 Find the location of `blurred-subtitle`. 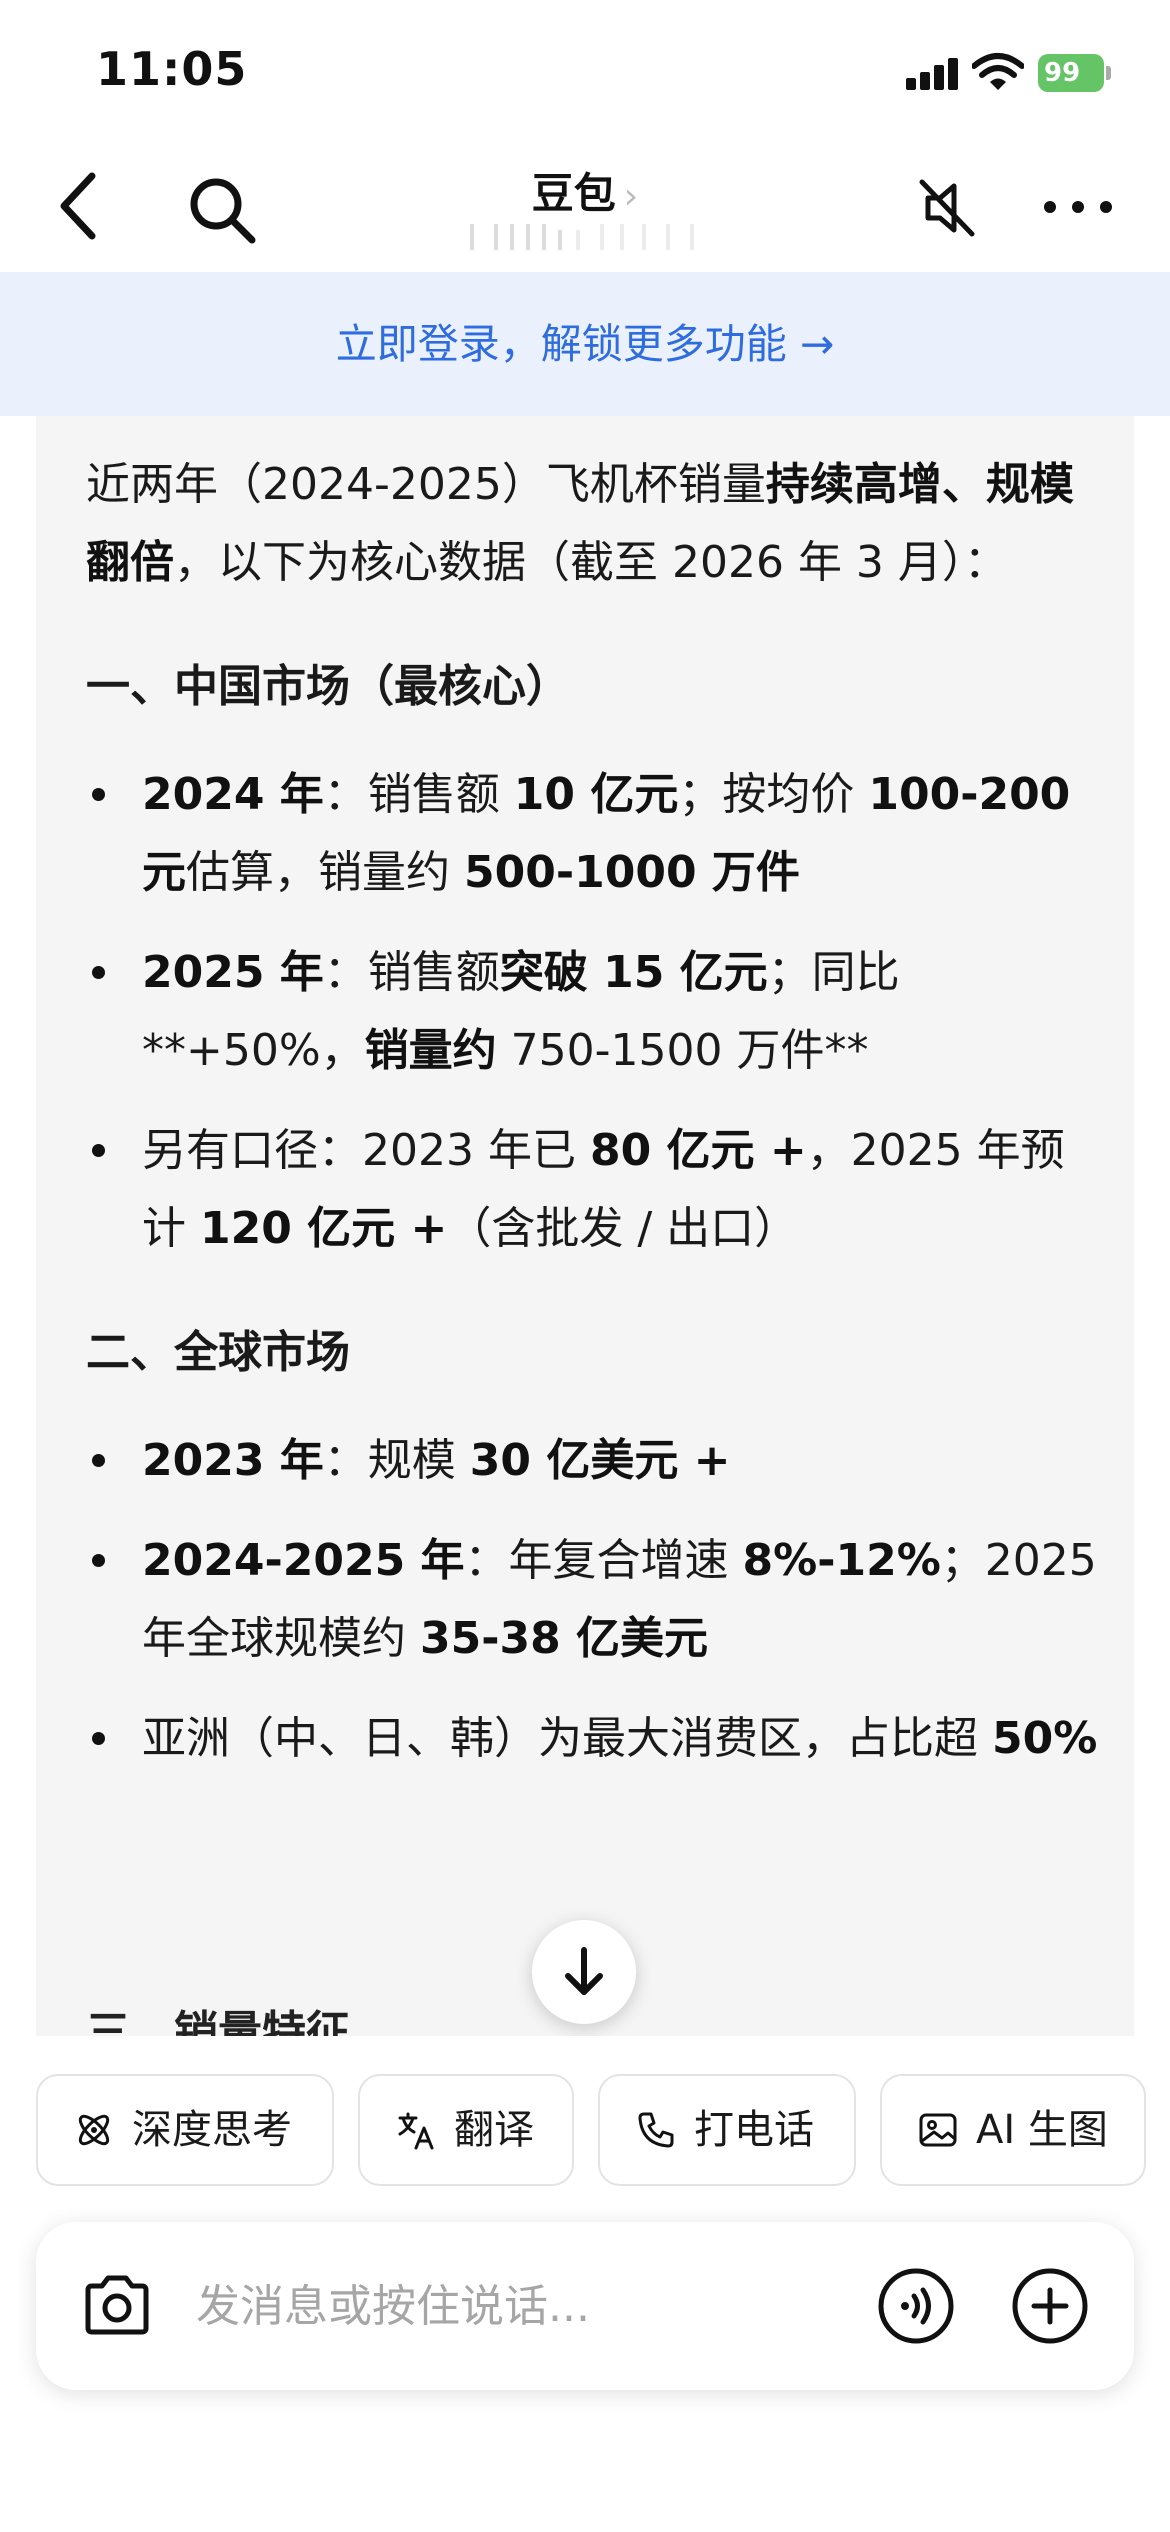

blurred-subtitle is located at coordinates (585, 237).